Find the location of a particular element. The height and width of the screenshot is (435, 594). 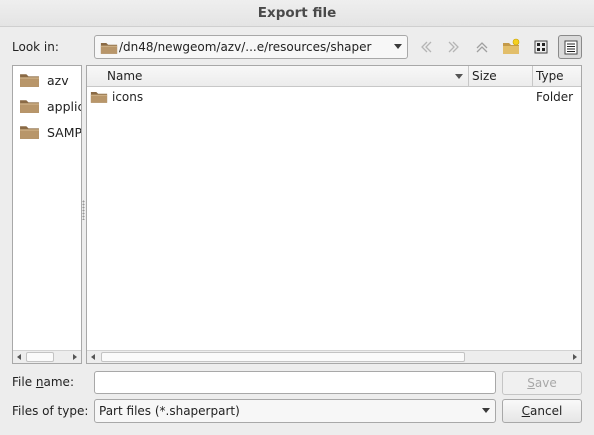

new-folder-icon is located at coordinates (511, 46).